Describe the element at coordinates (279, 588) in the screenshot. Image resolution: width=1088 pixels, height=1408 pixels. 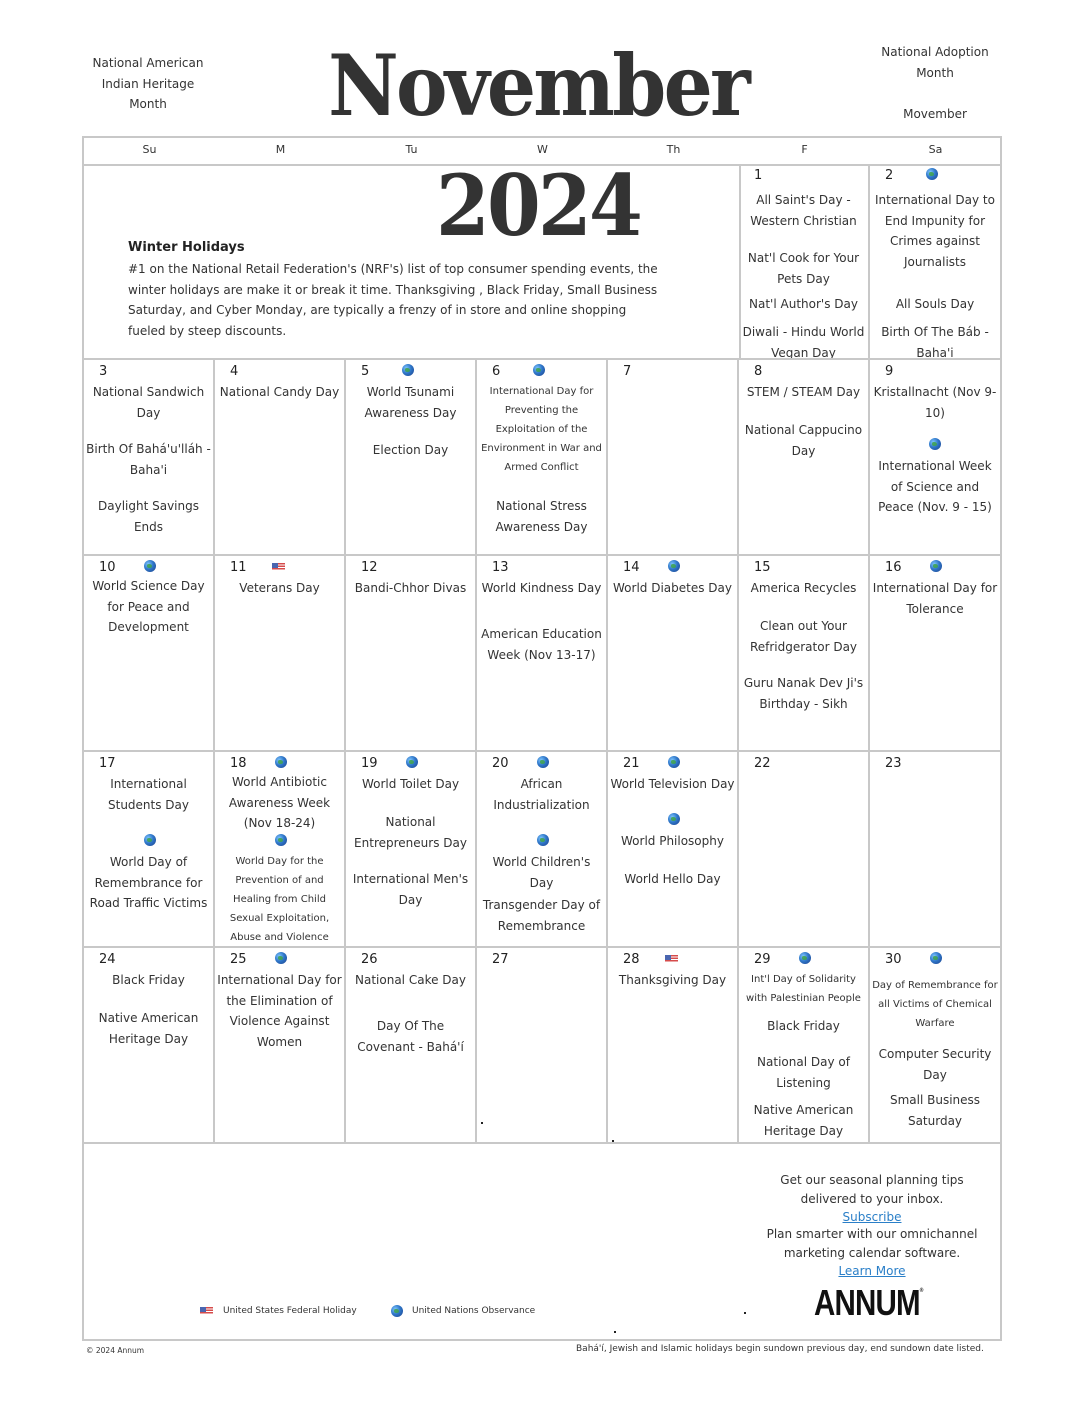
I see `event-label: Veterans Day` at that location.